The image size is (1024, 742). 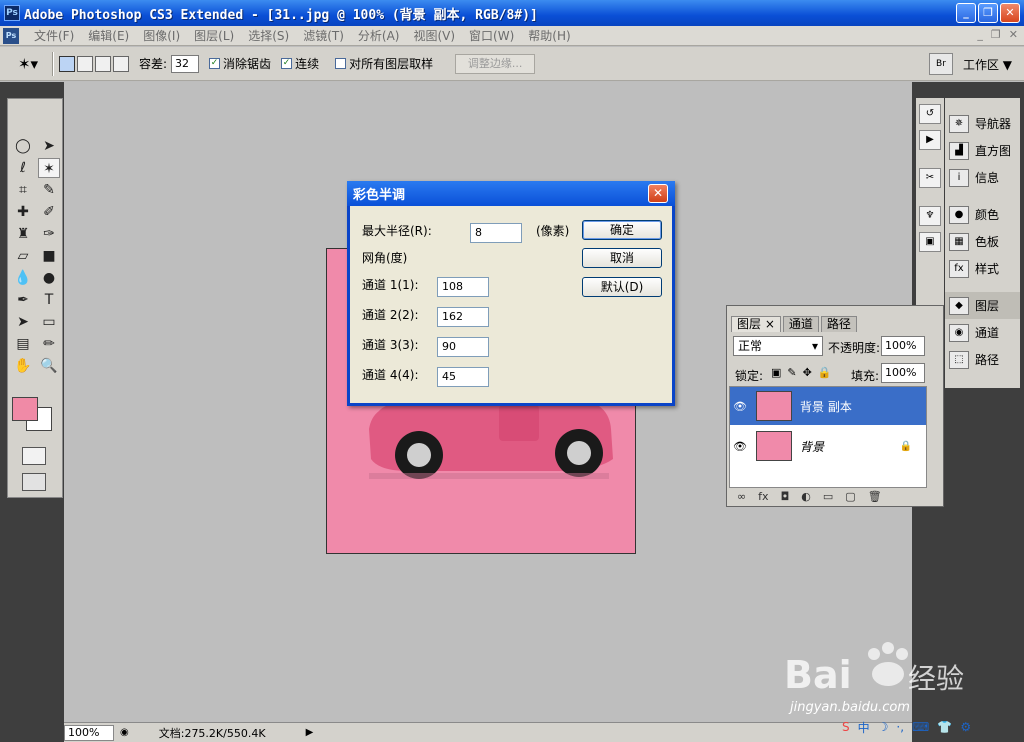 I want to click on zoom-level-input: 100%, so click(x=89, y=732).